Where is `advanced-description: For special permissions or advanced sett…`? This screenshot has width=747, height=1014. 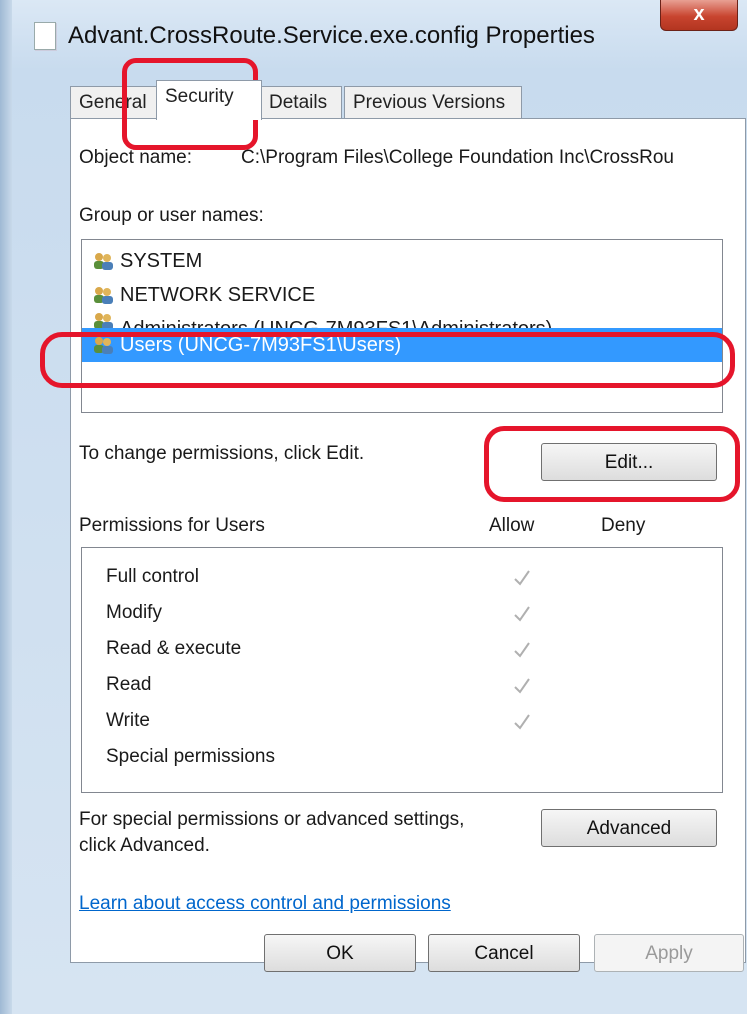
advanced-description: For special permissions or advanced sett… is located at coordinates (299, 833).